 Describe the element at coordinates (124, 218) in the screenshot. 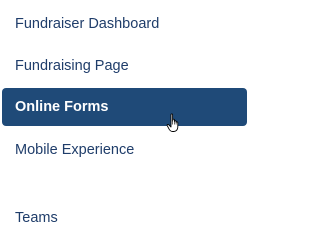

I see `menu-item-teams: Teams` at that location.